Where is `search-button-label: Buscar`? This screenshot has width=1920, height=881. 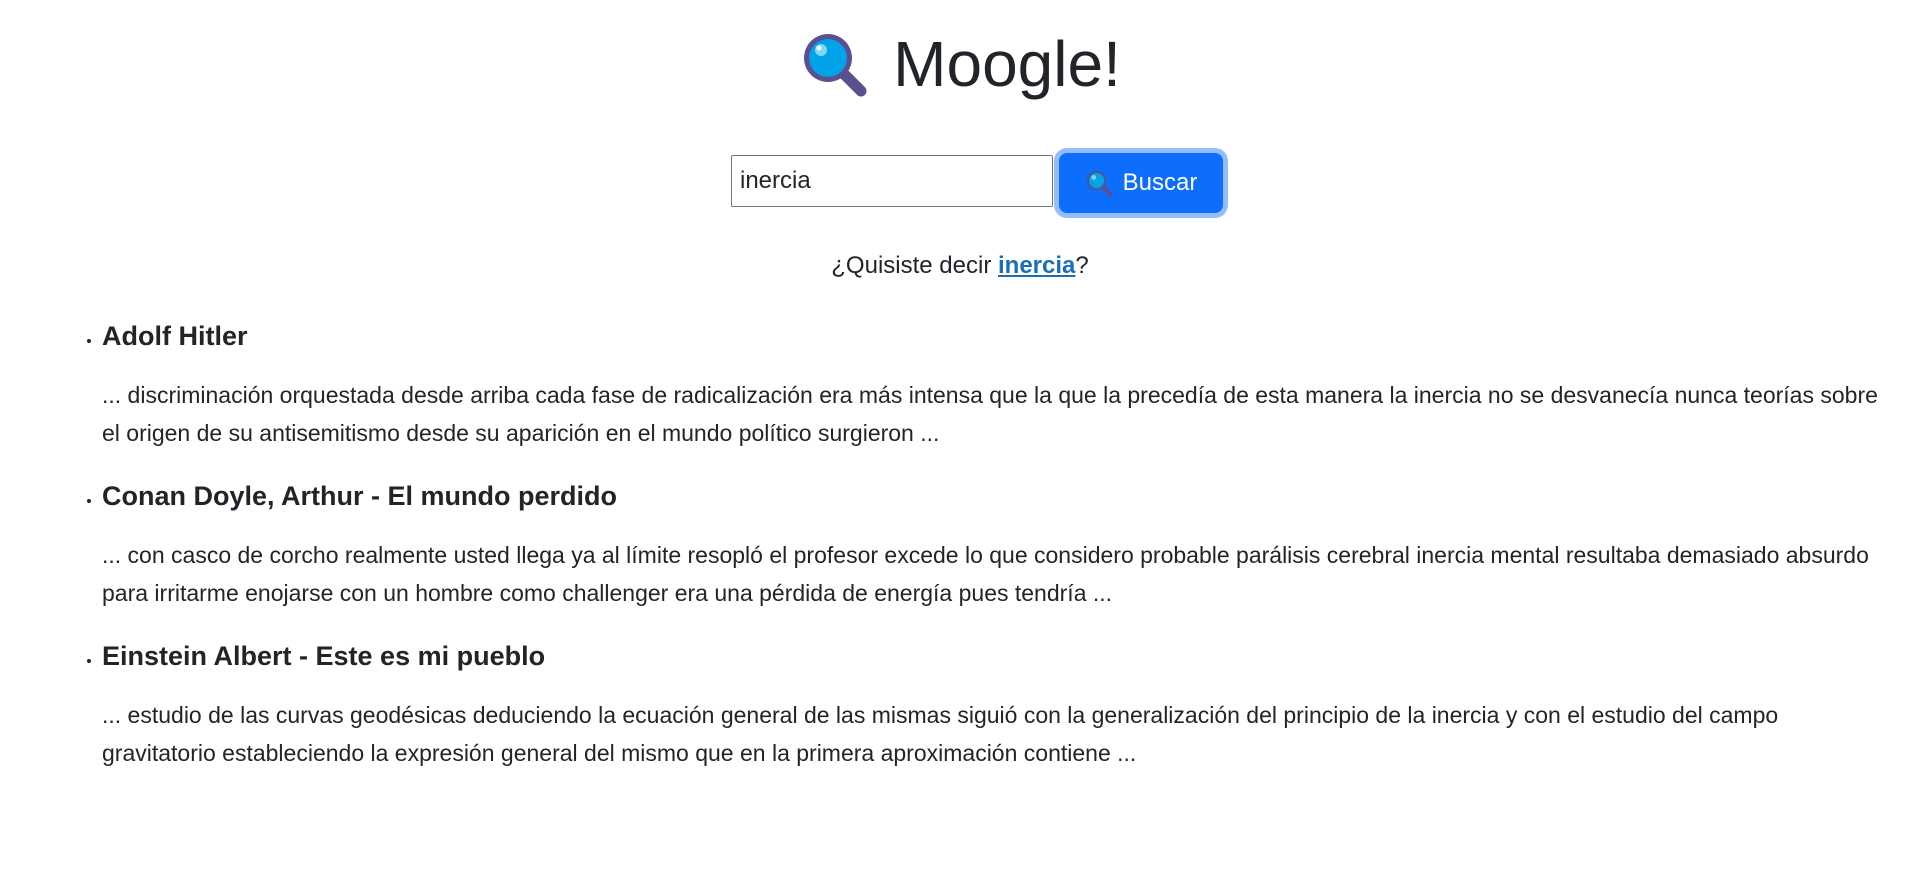
search-button-label: Buscar is located at coordinates (1160, 182).